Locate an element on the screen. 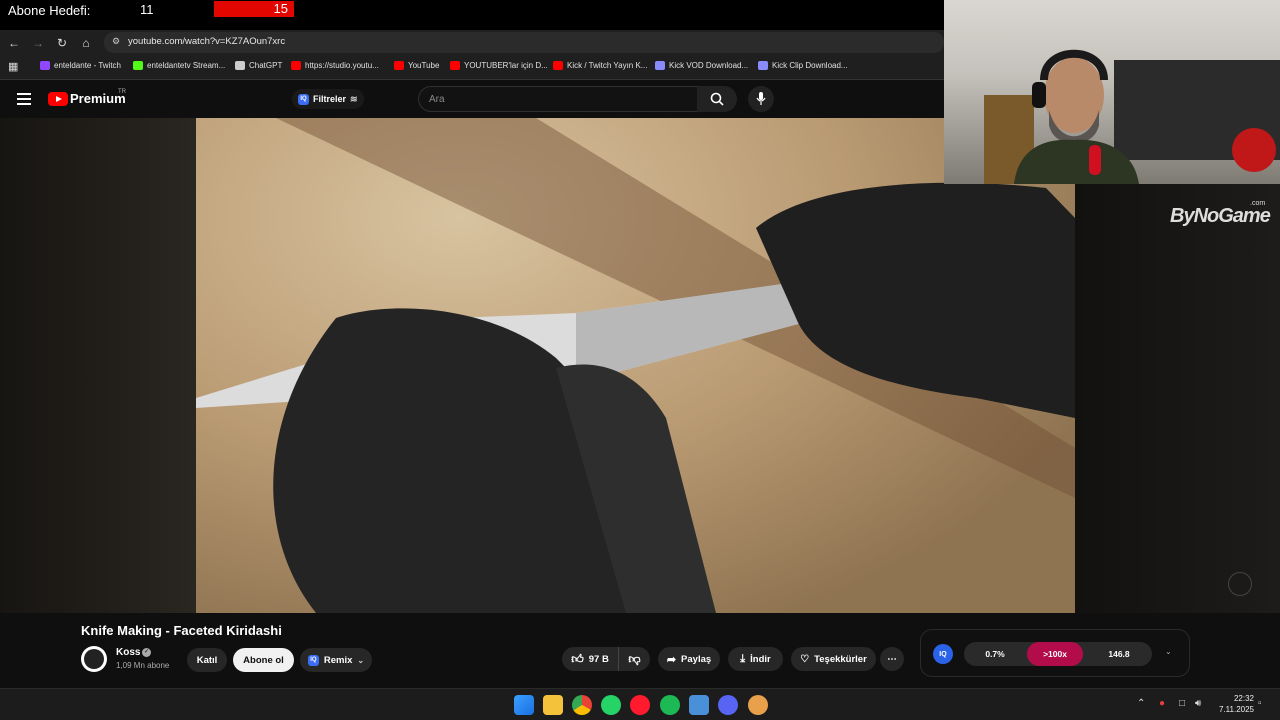 The height and width of the screenshot is (720, 1280). goal-label: Abone Hedefi: is located at coordinates (49, 10).